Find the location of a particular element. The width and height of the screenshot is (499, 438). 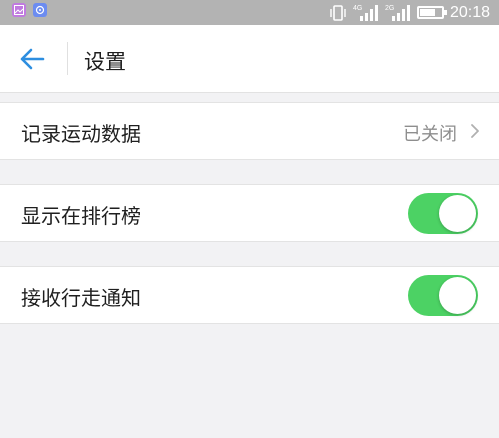

signal-icon: 2G is located at coordinates (397, 12).